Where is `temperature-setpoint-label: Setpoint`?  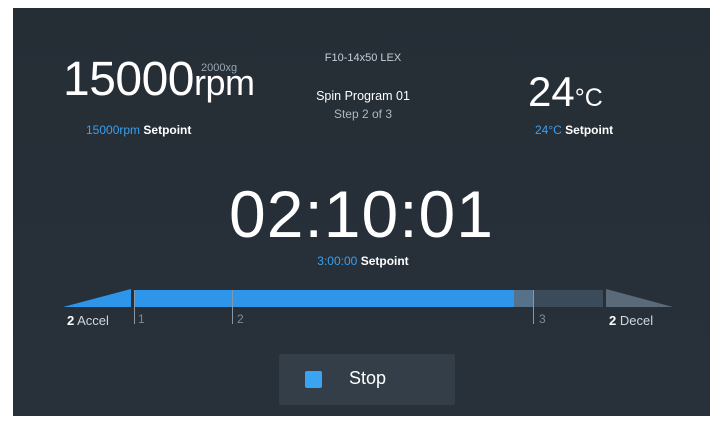
temperature-setpoint-label: Setpoint is located at coordinates (589, 130).